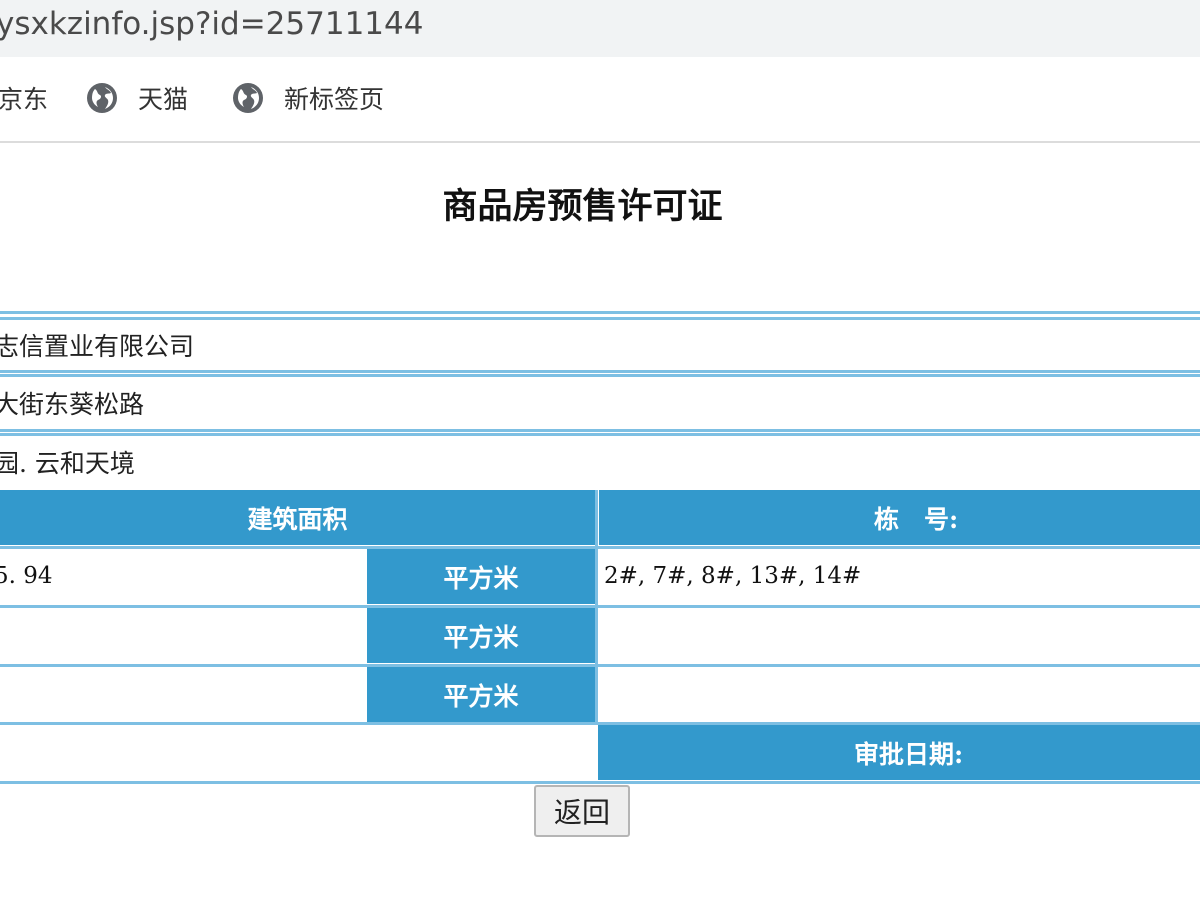 The image size is (1200, 900). I want to click on bookmark-label: 京东, so click(24, 99).